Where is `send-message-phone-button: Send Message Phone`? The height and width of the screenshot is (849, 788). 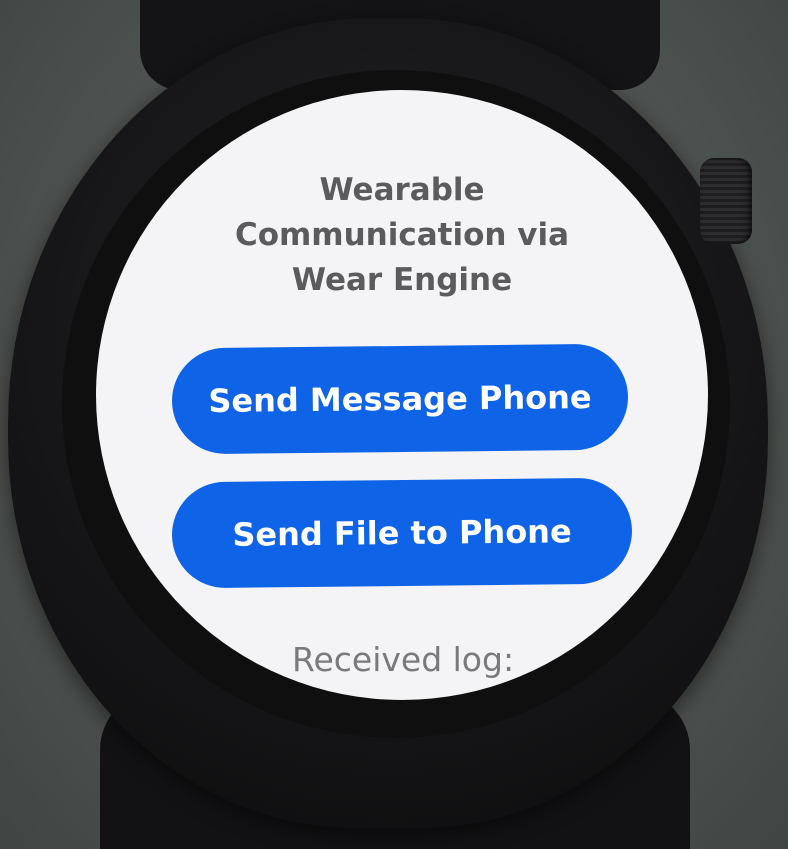
send-message-phone-button: Send Message Phone is located at coordinates (400, 399).